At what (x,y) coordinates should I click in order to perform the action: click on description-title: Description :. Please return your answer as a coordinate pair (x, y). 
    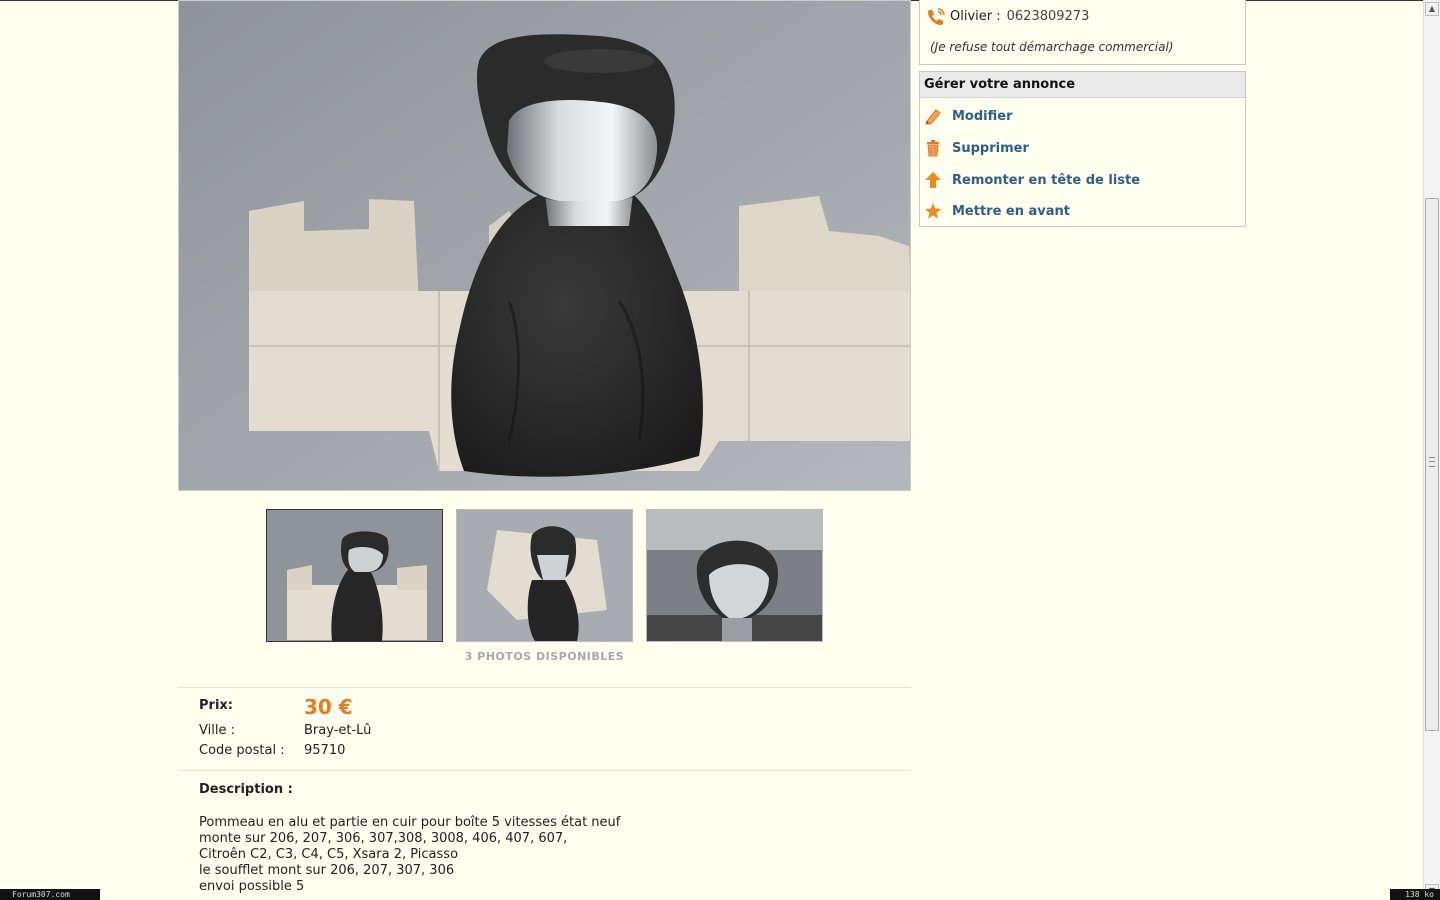
    Looking at the image, I should click on (246, 789).